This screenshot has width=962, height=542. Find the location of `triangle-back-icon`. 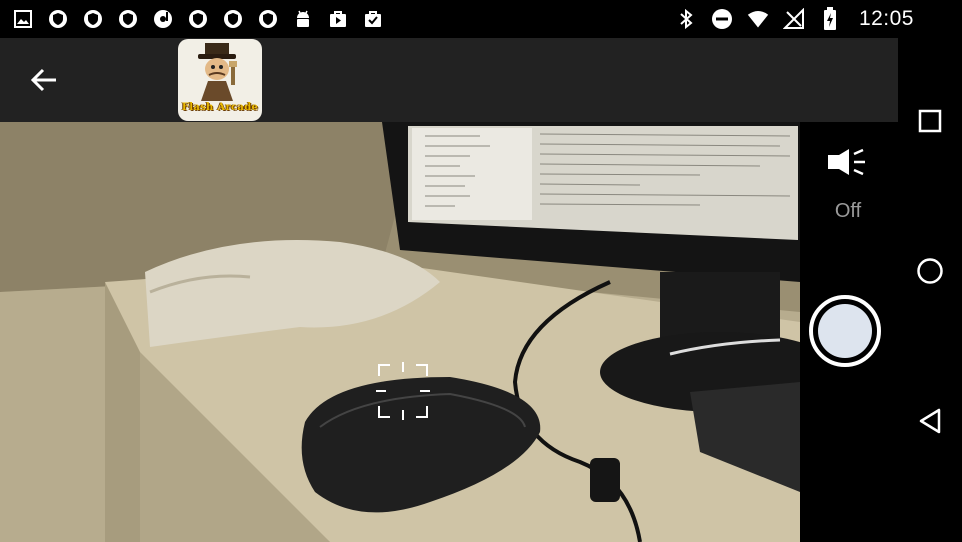

triangle-back-icon is located at coordinates (930, 421).